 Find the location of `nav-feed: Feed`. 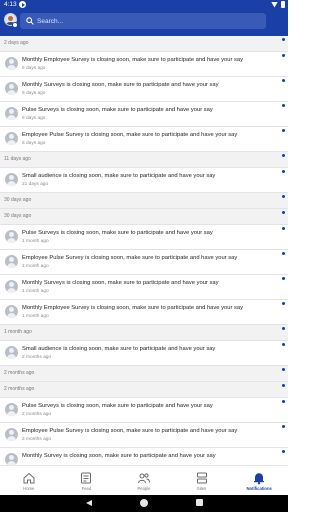

nav-feed: Feed is located at coordinates (87, 480).